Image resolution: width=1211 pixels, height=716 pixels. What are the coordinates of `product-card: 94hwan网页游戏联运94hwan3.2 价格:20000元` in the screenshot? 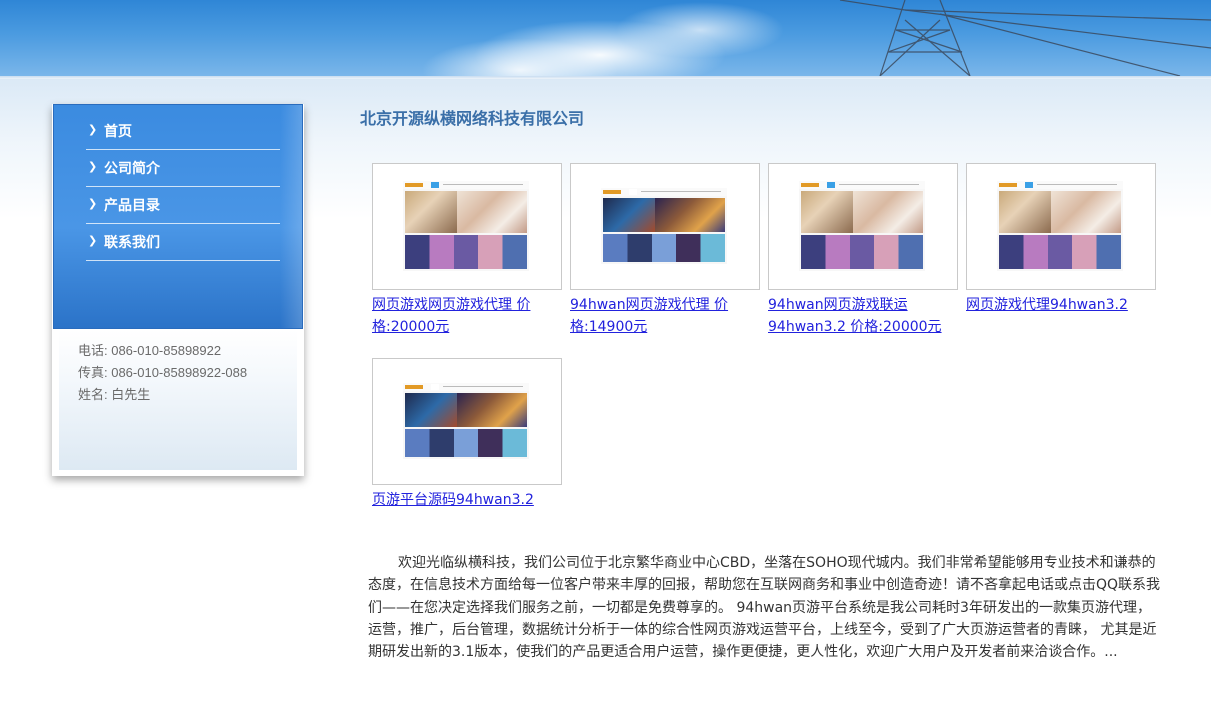 It's located at (863, 250).